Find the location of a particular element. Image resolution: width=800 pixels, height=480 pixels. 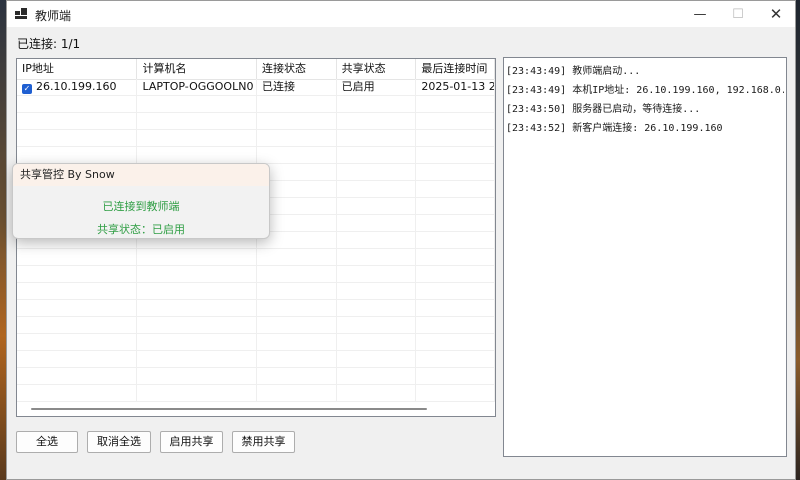

maximize-icon: ☐ is located at coordinates (738, 14).